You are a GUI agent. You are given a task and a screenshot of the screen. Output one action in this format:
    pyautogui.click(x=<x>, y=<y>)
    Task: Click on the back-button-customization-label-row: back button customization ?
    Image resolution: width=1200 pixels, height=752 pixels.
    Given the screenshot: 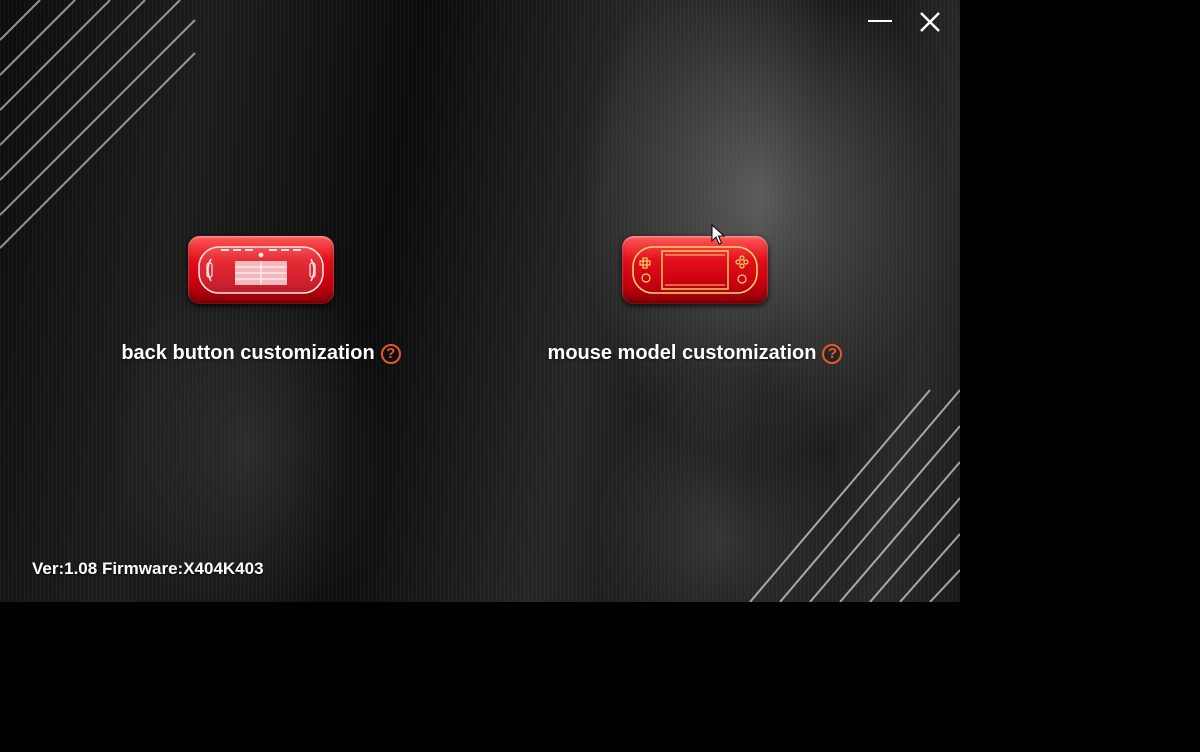 What is the action you would take?
    pyautogui.click(x=261, y=353)
    